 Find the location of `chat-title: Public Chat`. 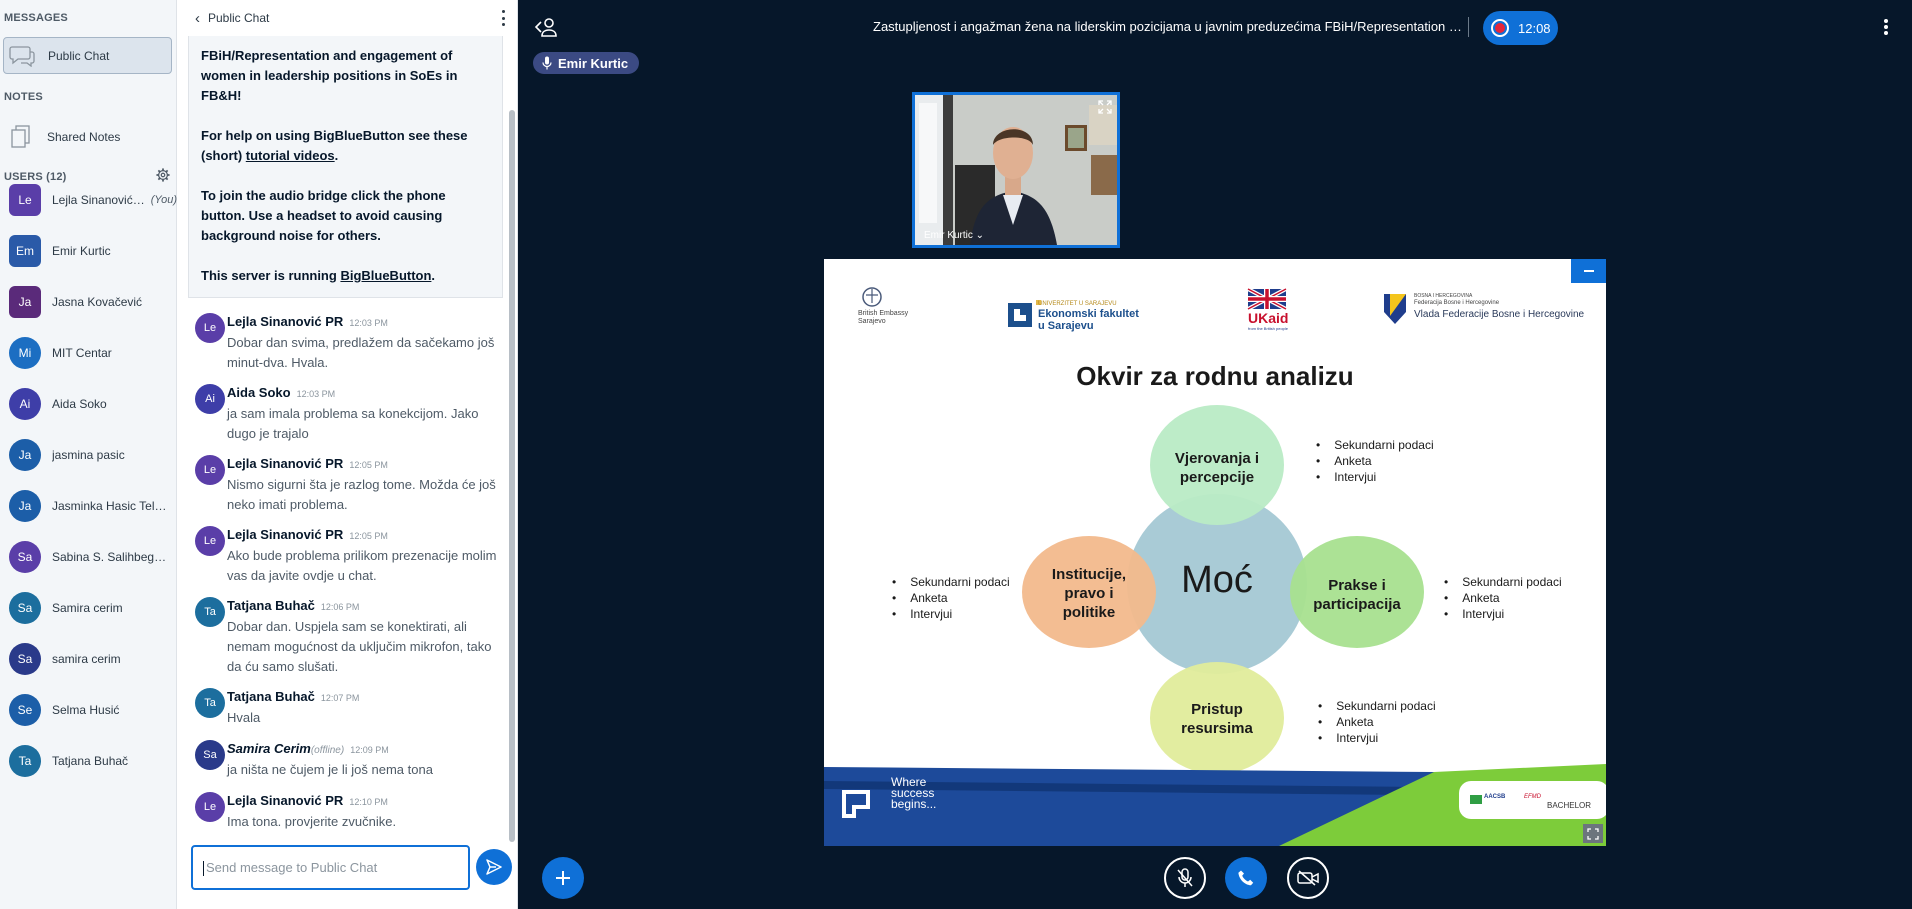

chat-title: Public Chat is located at coordinates (238, 18).